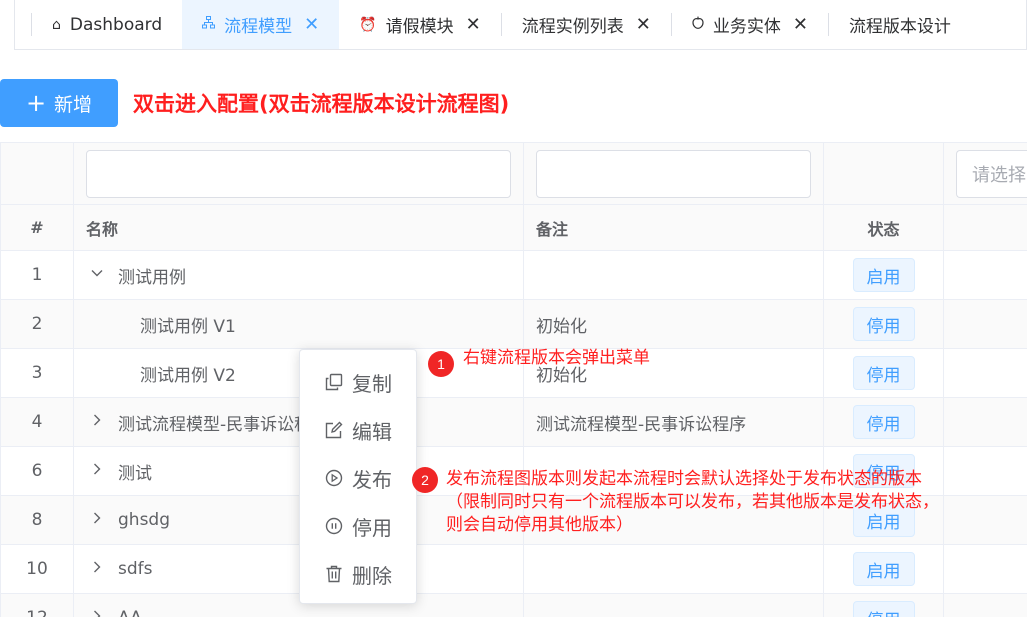  I want to click on add-button: + 新增, so click(59, 103).